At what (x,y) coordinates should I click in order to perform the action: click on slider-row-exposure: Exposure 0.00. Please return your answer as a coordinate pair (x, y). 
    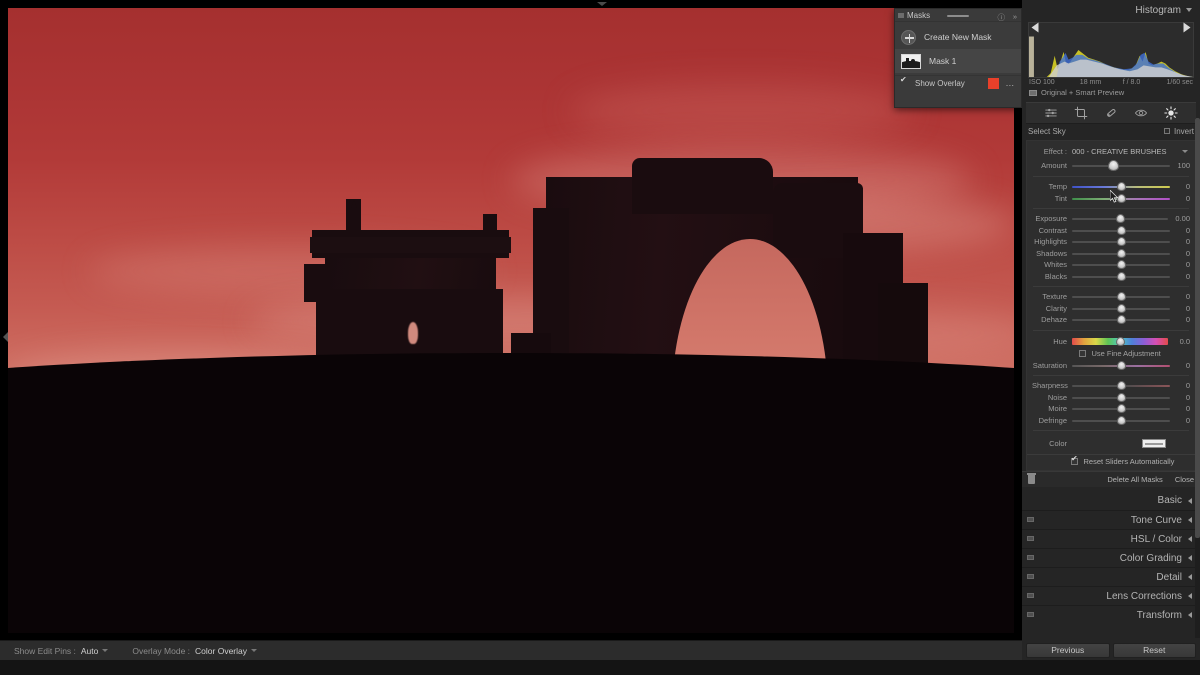
    Looking at the image, I should click on (1111, 219).